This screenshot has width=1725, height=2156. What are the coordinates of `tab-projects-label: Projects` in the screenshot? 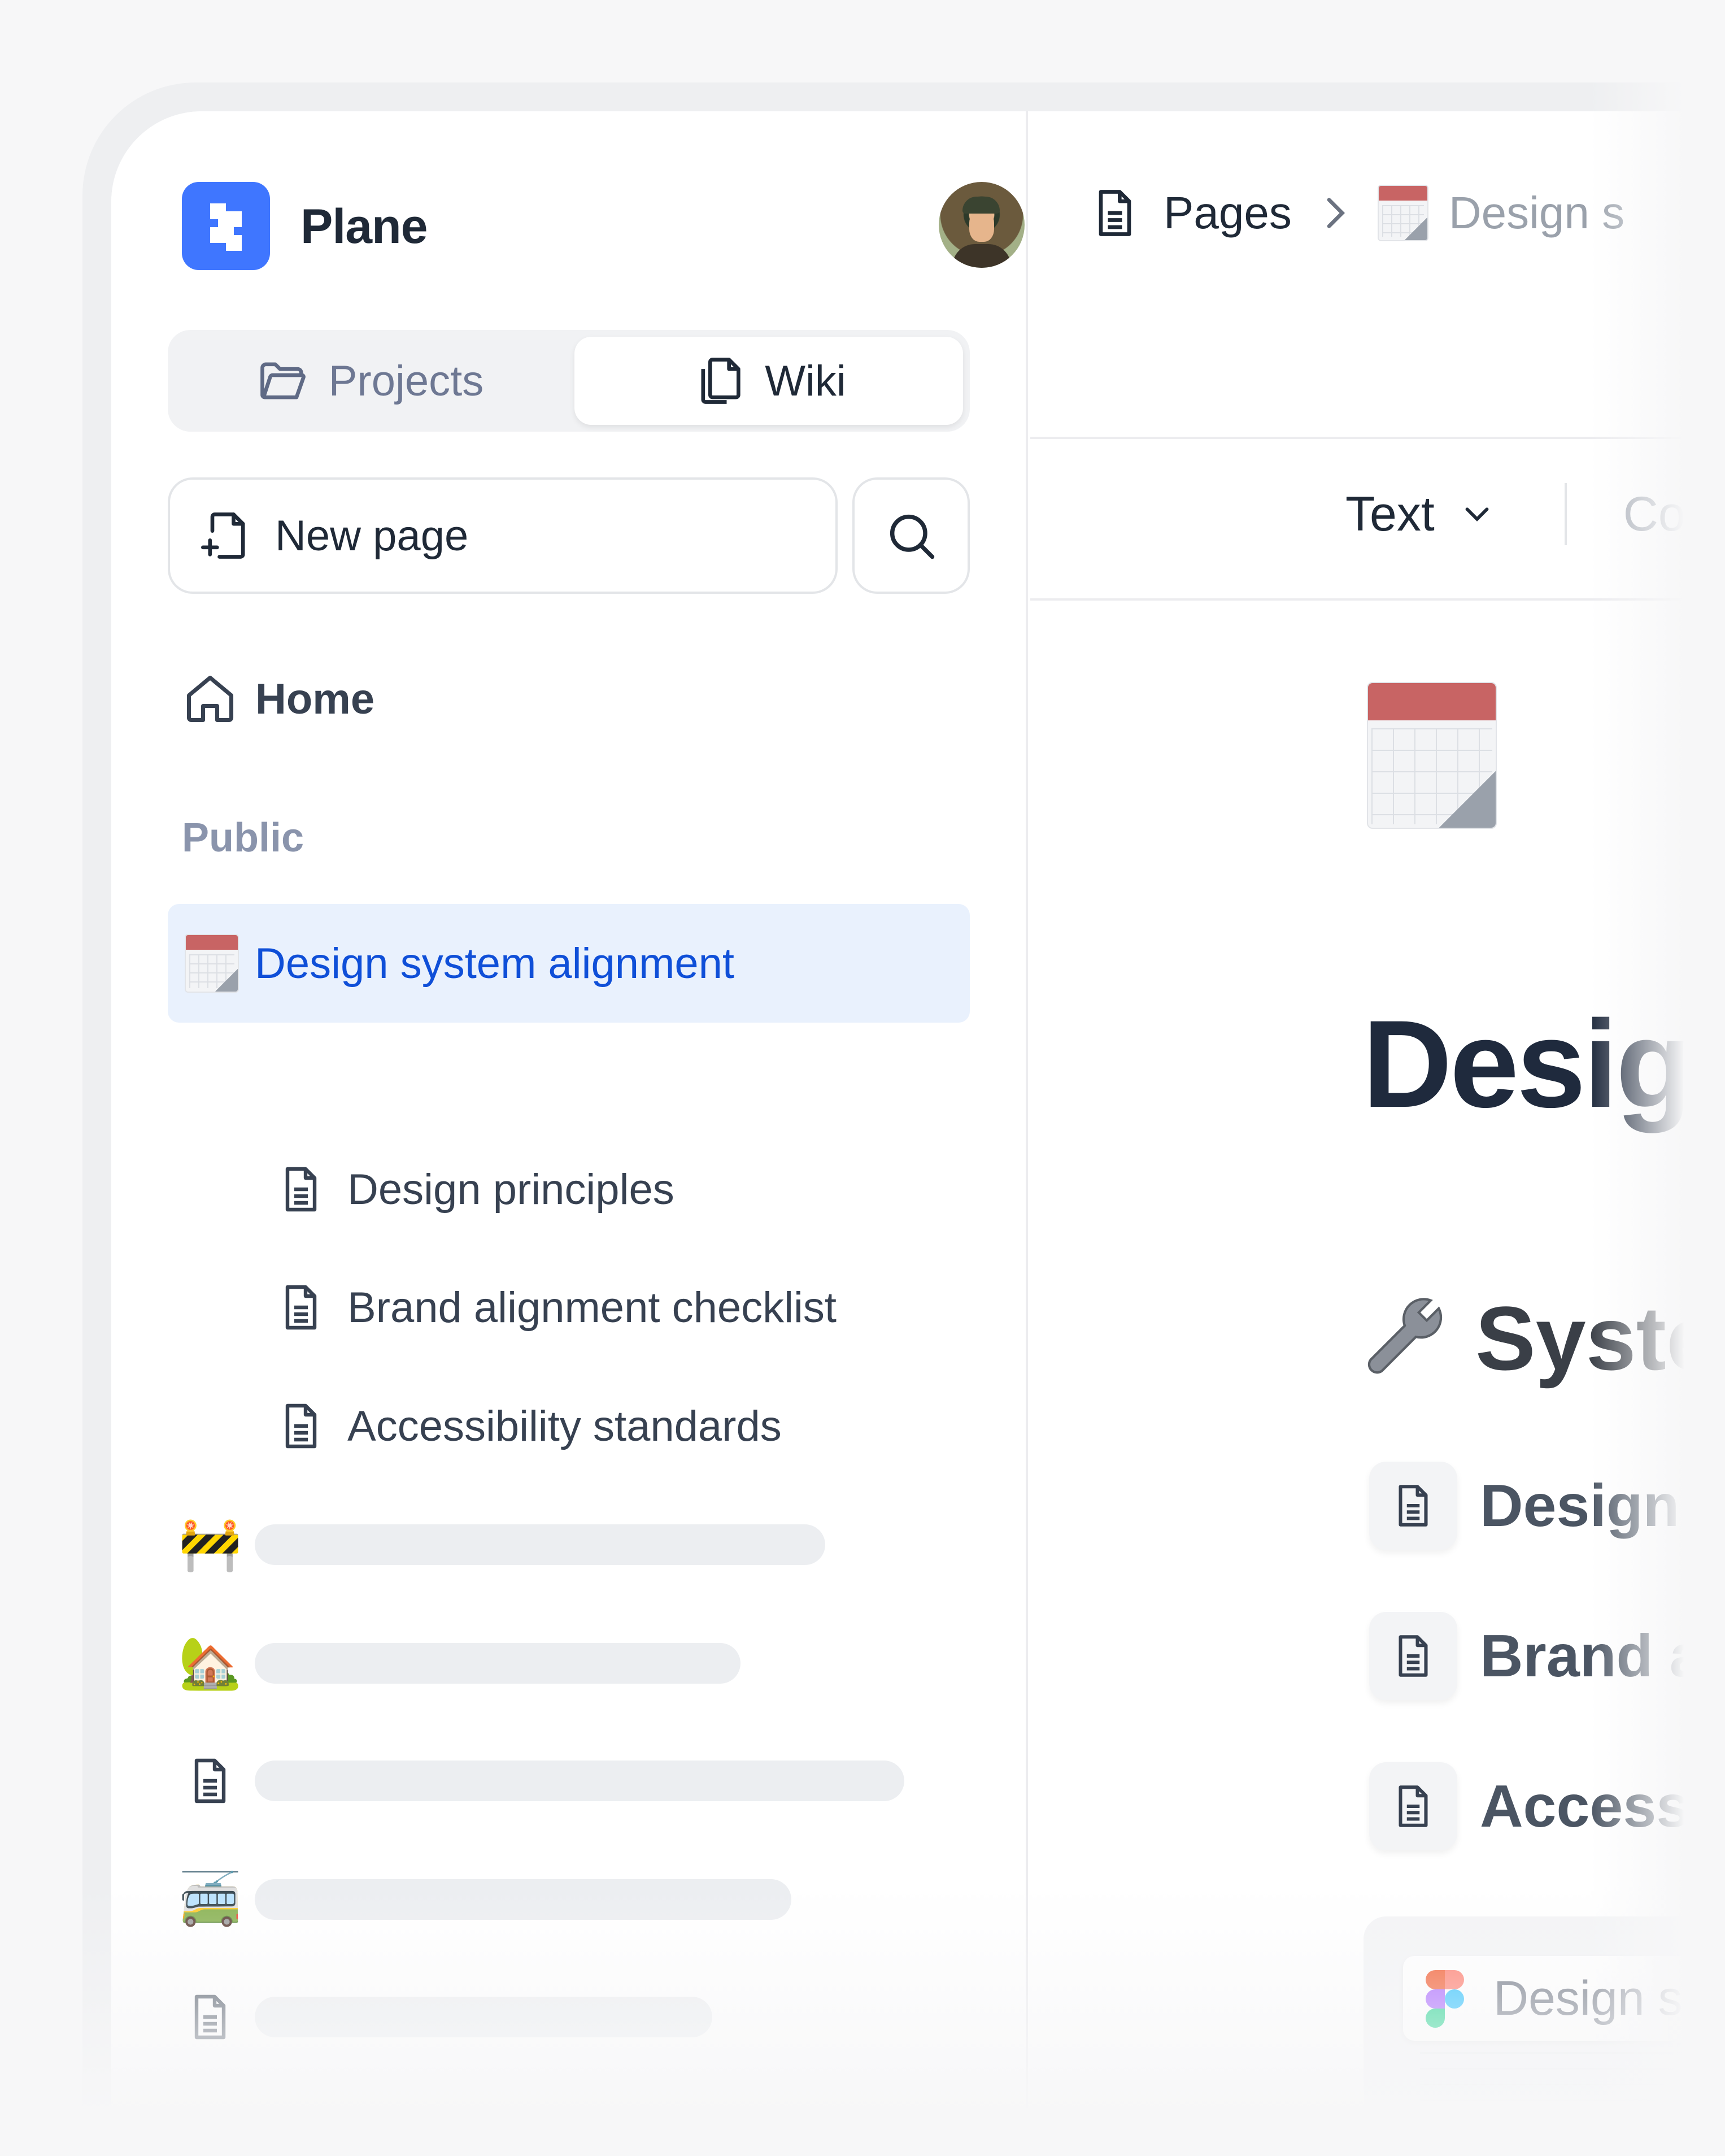 It's located at (406, 381).